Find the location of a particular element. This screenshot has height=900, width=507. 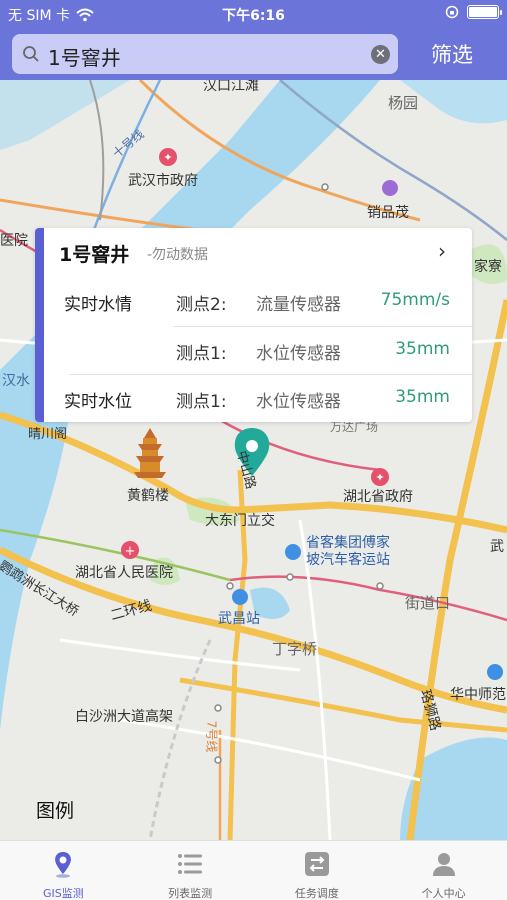

map-label-xiaopinmao: 销品茂 is located at coordinates (388, 213).